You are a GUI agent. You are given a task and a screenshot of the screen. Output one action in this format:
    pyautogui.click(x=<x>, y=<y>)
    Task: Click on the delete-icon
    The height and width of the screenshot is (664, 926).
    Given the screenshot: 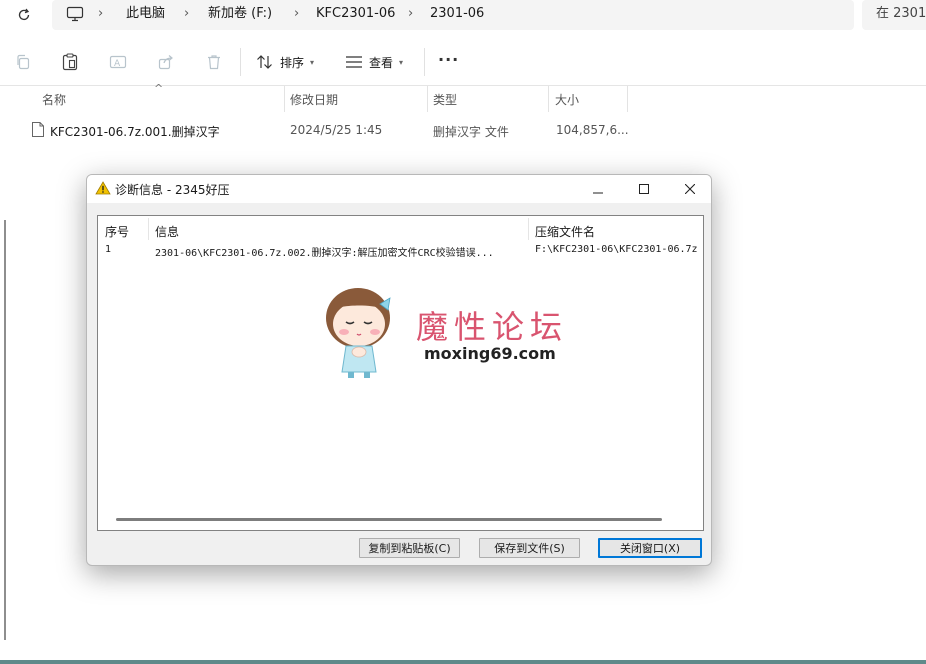 What is the action you would take?
    pyautogui.click(x=214, y=62)
    